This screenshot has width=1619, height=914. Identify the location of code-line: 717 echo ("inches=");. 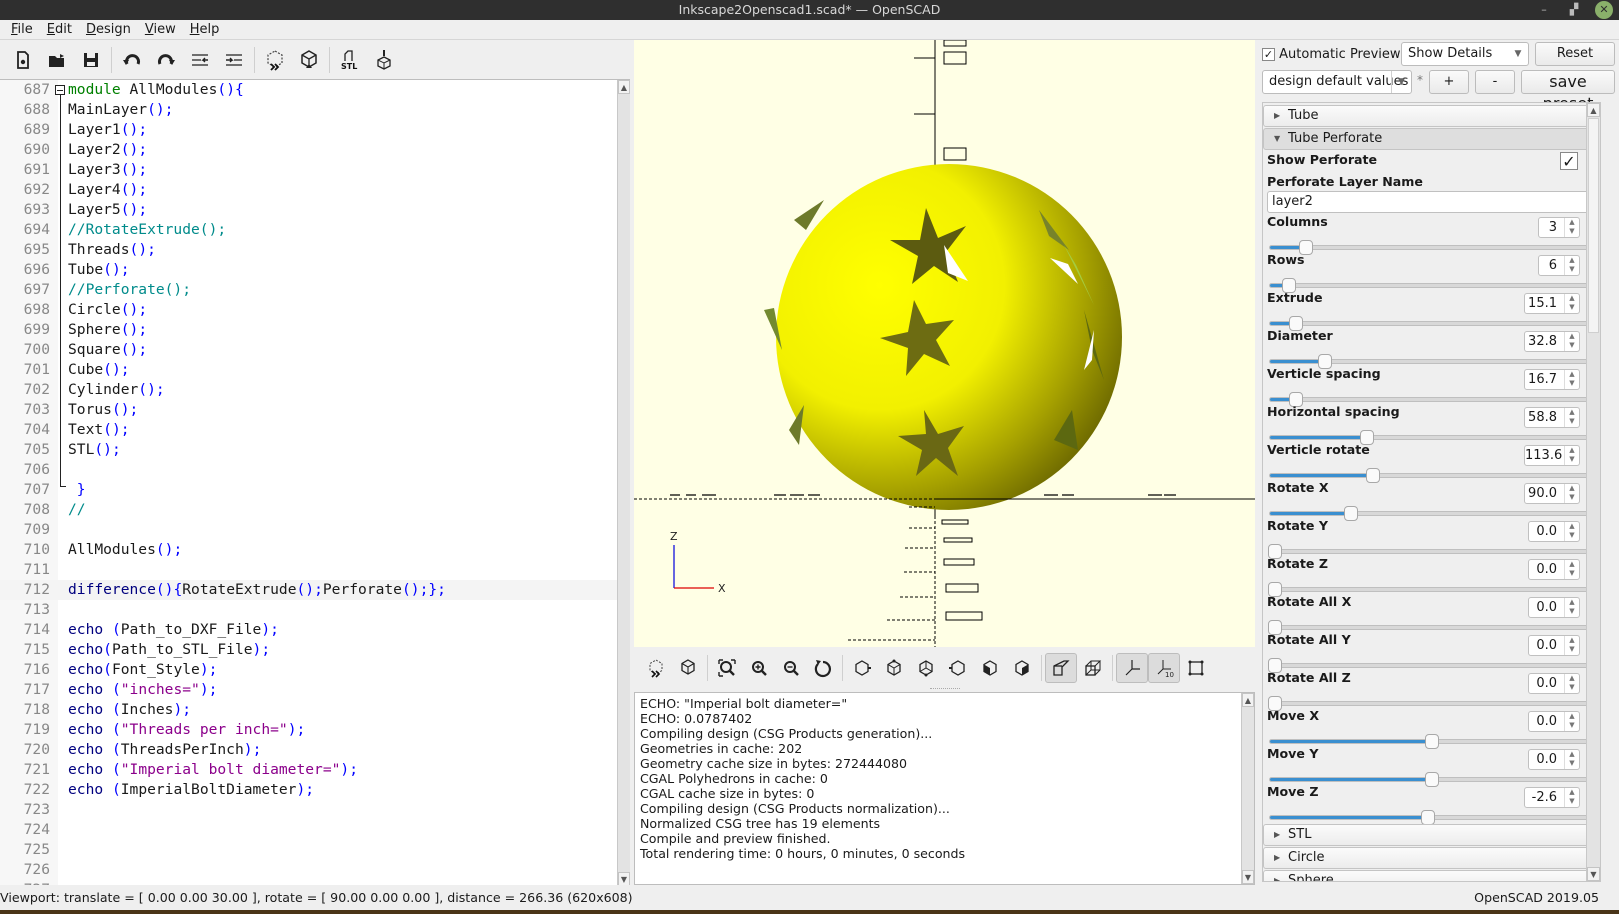
(308, 690).